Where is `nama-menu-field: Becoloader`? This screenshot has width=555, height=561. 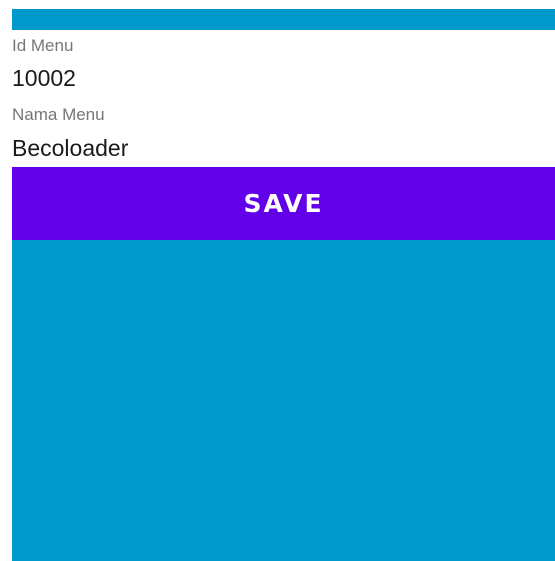 nama-menu-field: Becoloader is located at coordinates (70, 148).